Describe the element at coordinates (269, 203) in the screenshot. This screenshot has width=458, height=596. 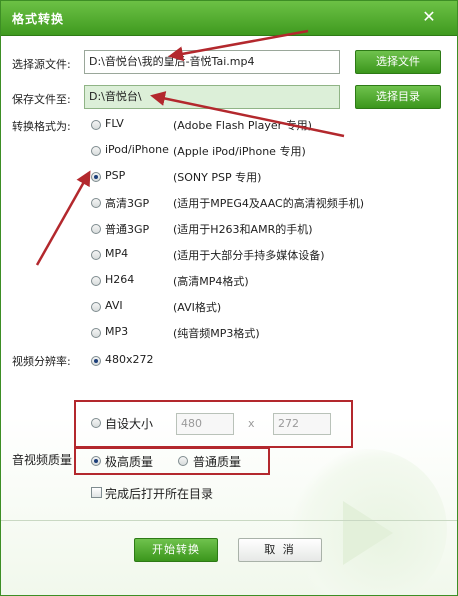
I see `format-desc: (适用于MPEG4及AAC的高清视频手机)` at that location.